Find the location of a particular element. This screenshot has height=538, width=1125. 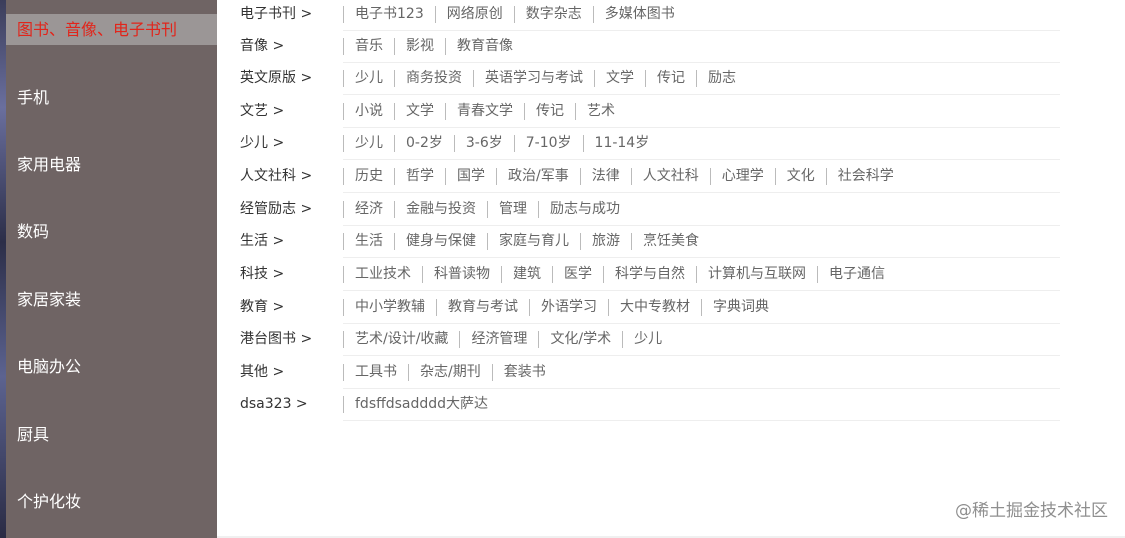

subcategory-link: 中小学教辅 is located at coordinates (389, 307).